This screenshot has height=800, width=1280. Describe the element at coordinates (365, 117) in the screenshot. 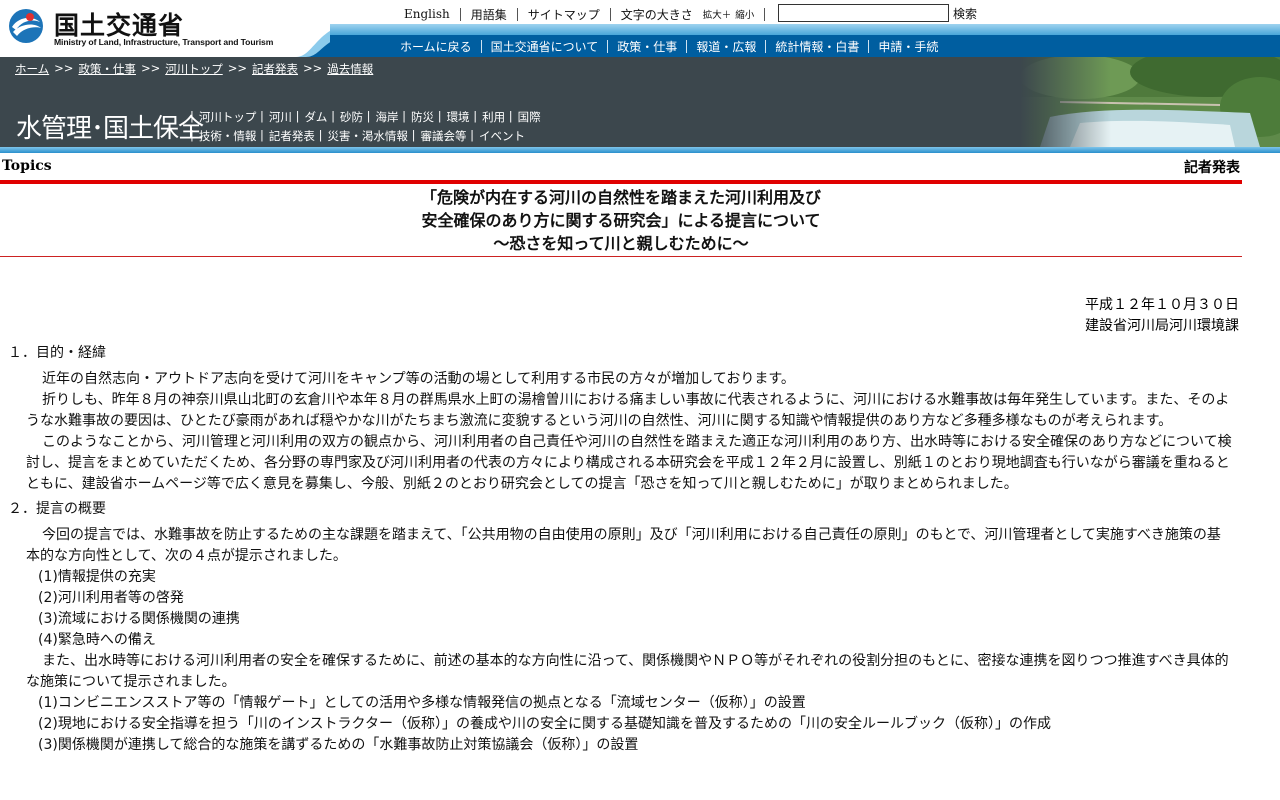

I see `subnav-row-1: | 河川トップ | 河川 | ダム | 砂防 | 海岸 | 防災 | 環境 | 利用 | 国際` at that location.